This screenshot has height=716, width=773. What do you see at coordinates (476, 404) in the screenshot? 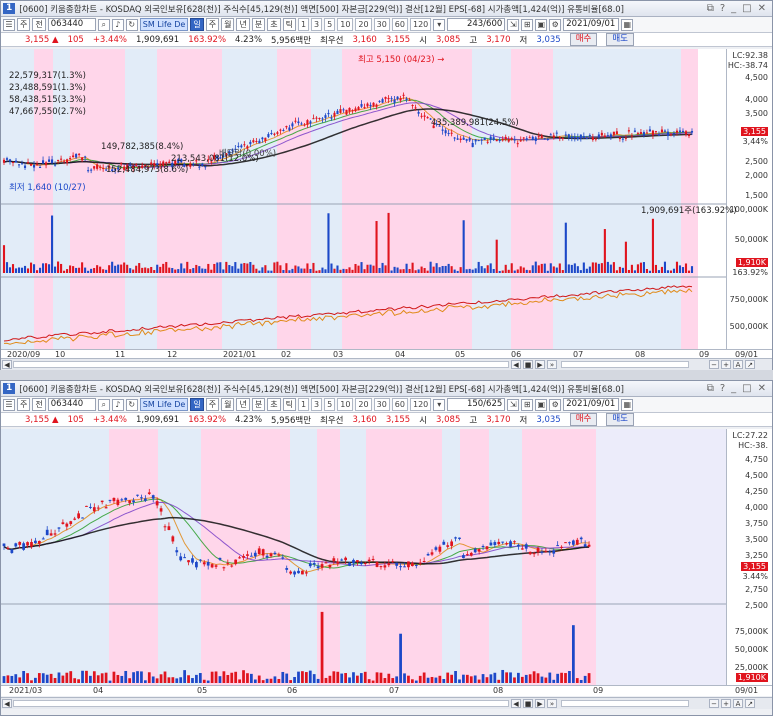
I see `count-input: 150/625` at bounding box center [476, 404].